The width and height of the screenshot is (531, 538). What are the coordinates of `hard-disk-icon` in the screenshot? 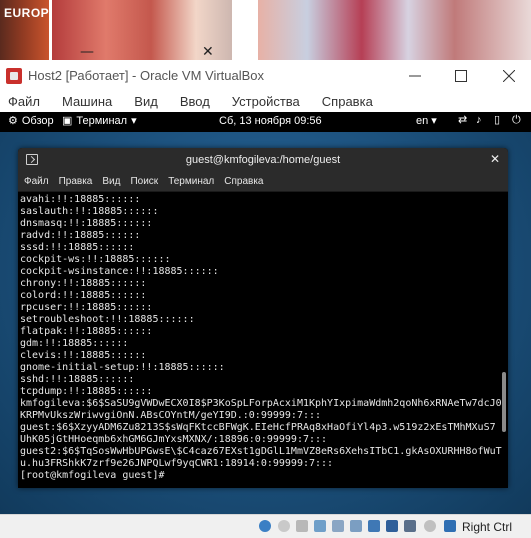 It's located at (265, 526).